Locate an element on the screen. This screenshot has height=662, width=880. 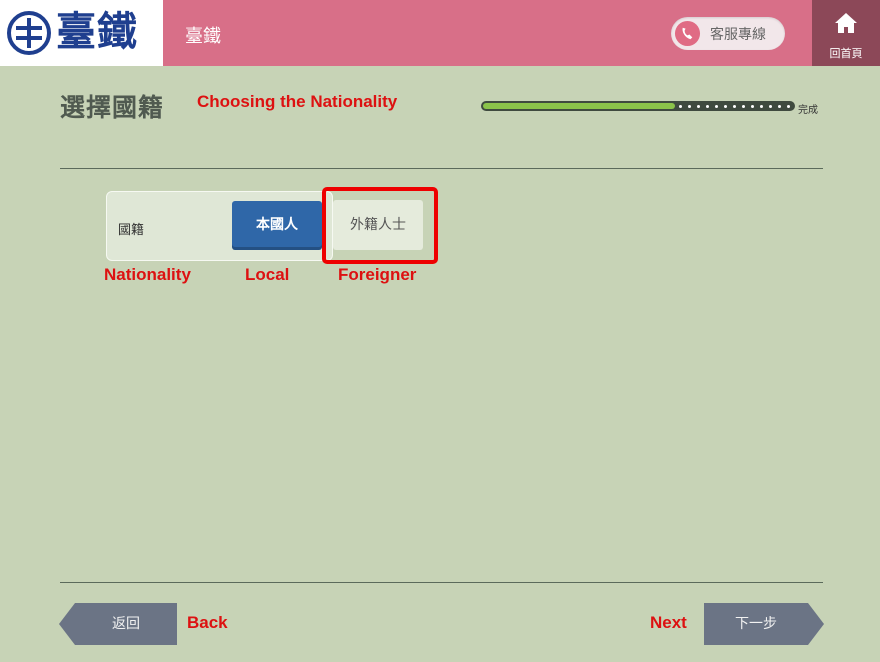
phone-icon is located at coordinates (687, 33).